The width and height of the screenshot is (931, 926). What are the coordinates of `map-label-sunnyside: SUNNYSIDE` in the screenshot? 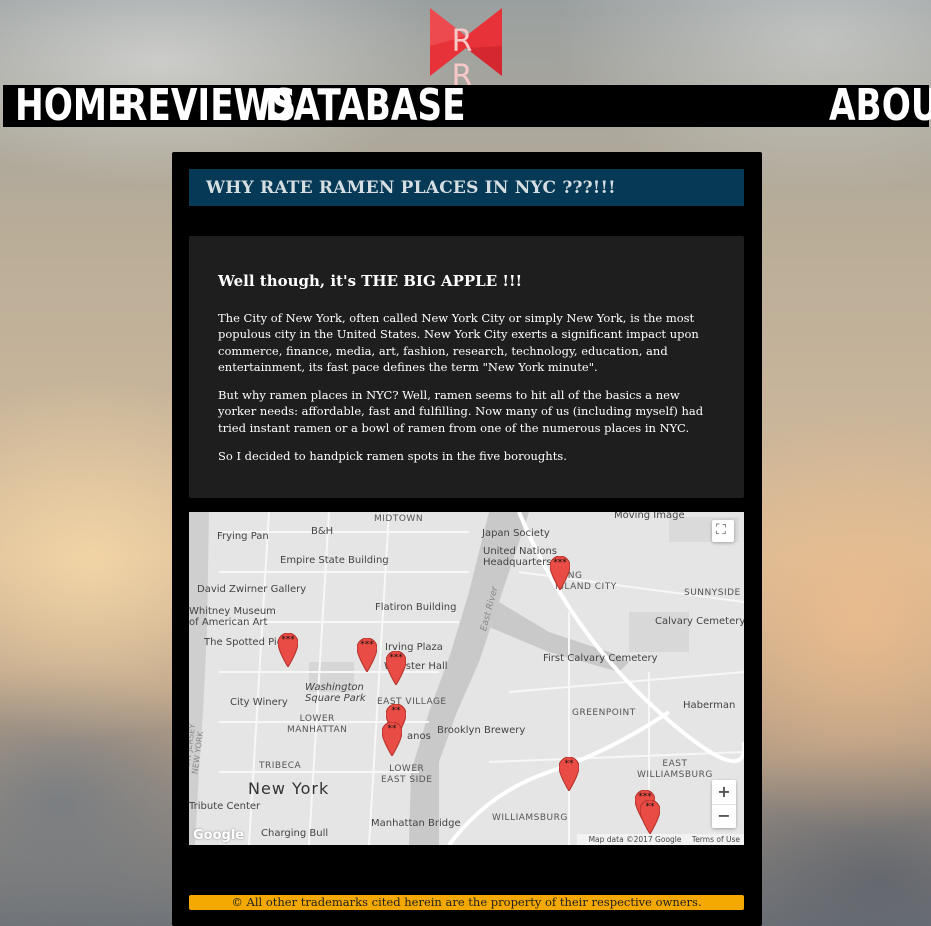 It's located at (712, 593).